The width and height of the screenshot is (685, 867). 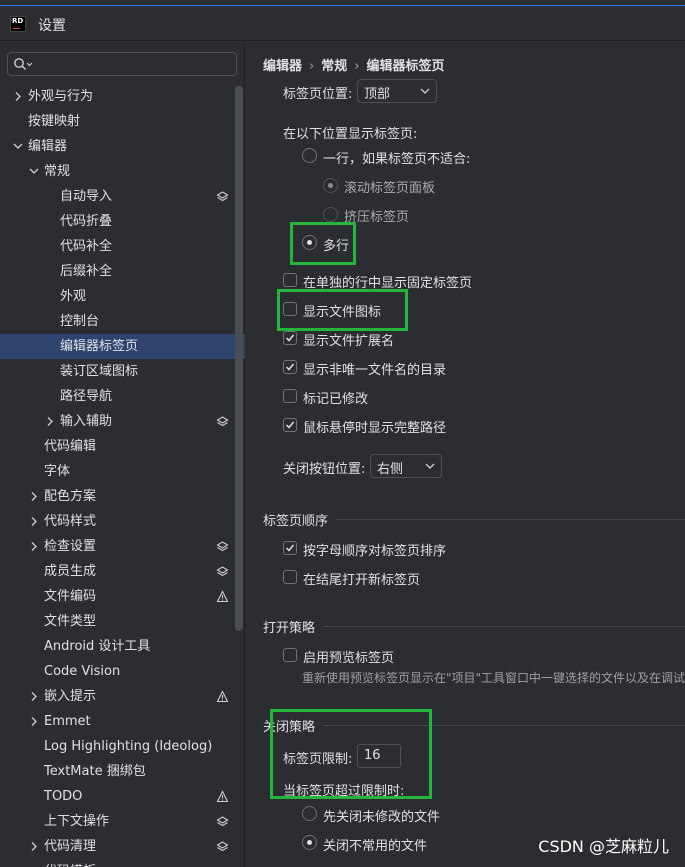 I want to click on sidebar-item: 检查设置, so click(x=122, y=546).